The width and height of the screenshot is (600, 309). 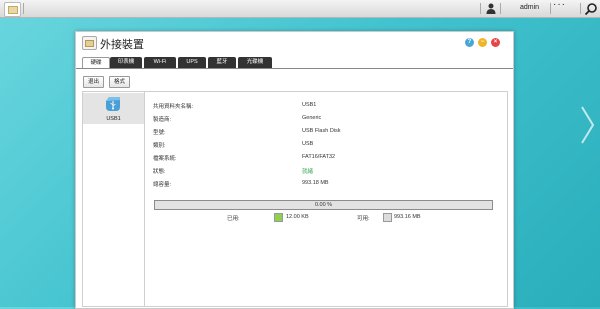 I want to click on tab-optical-drive: 光碟機, so click(x=255, y=62).